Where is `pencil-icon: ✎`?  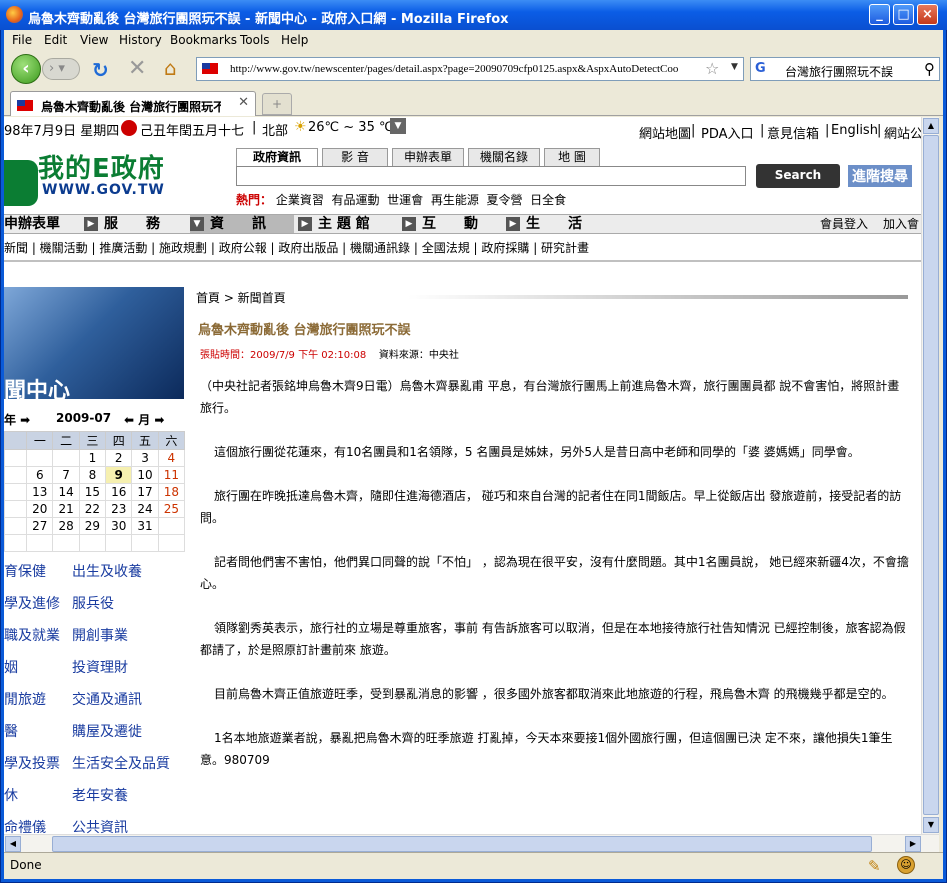 pencil-icon: ✎ is located at coordinates (874, 866).